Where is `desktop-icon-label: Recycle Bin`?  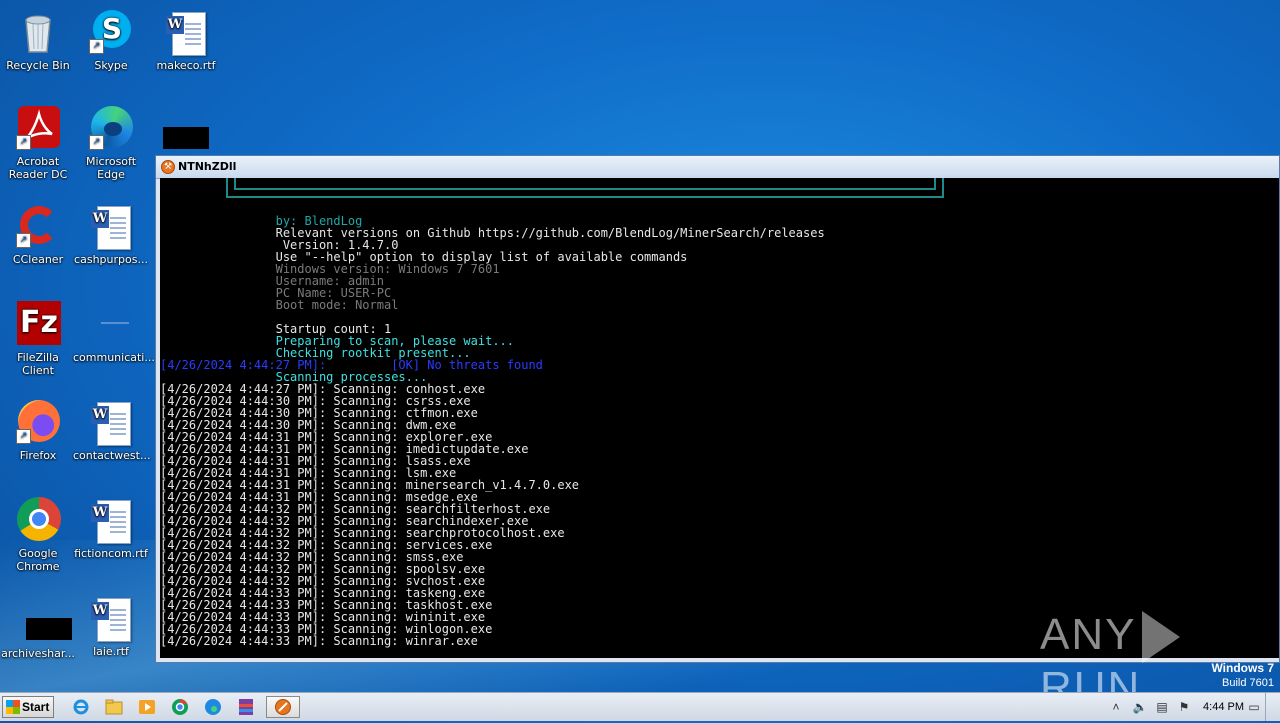 desktop-icon-label: Recycle Bin is located at coordinates (38, 65).